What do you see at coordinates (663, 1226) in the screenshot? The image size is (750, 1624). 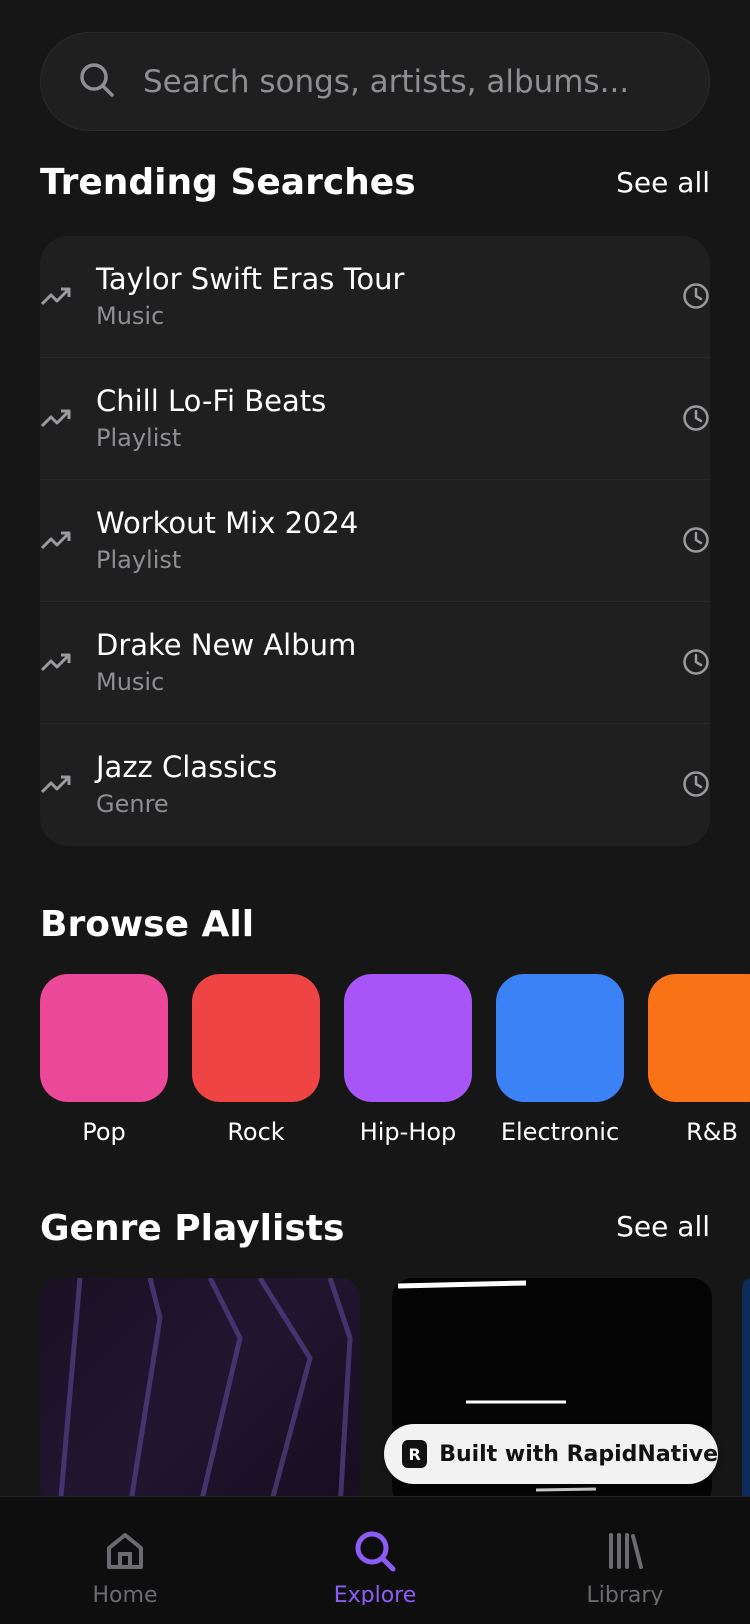 I see `genre-playlists-see-all-link: See all` at bounding box center [663, 1226].